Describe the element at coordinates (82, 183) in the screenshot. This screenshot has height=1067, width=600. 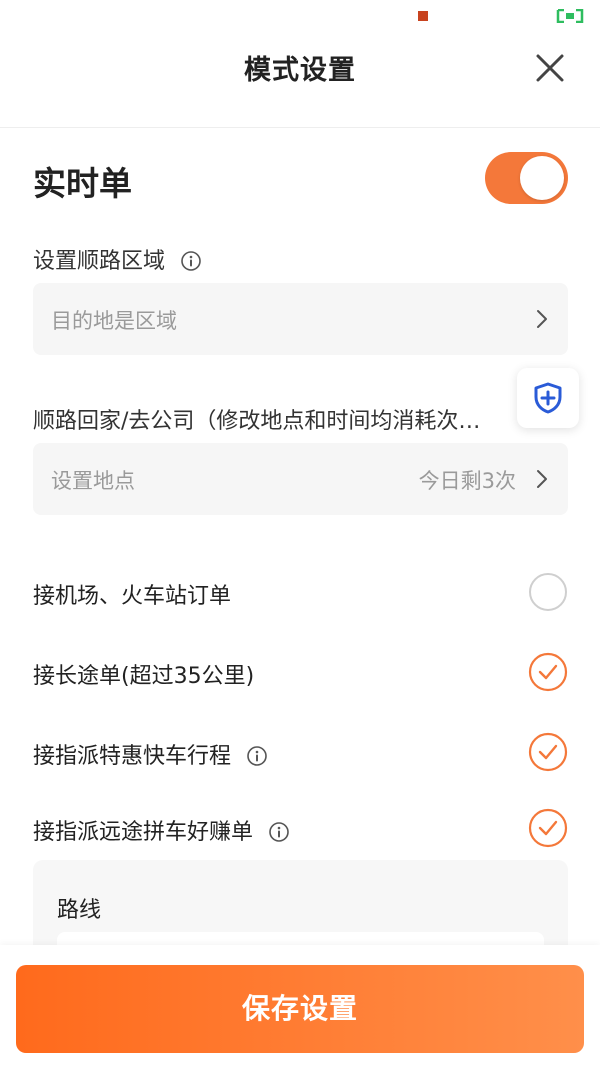
I see `realtime-order-label: 实时单` at that location.